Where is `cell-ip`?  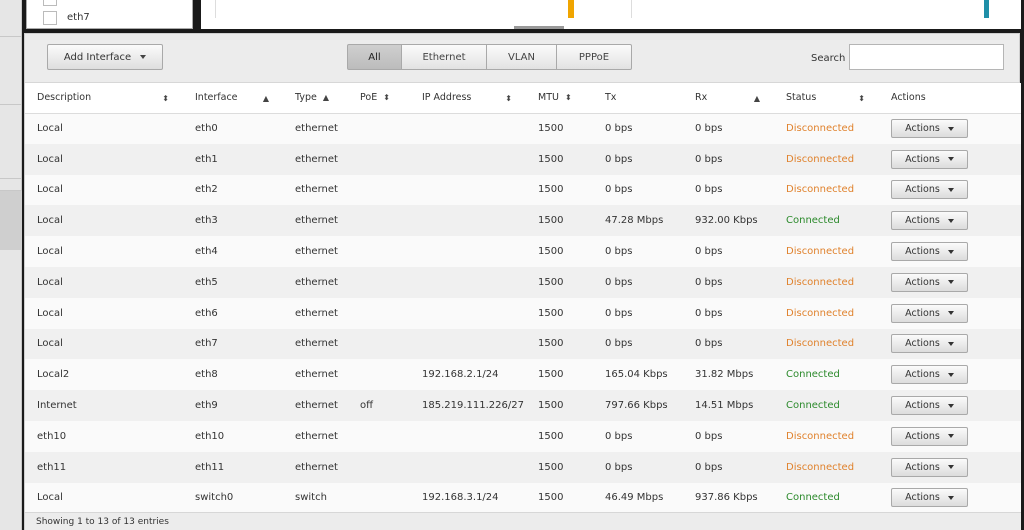
cell-ip is located at coordinates (468, 282).